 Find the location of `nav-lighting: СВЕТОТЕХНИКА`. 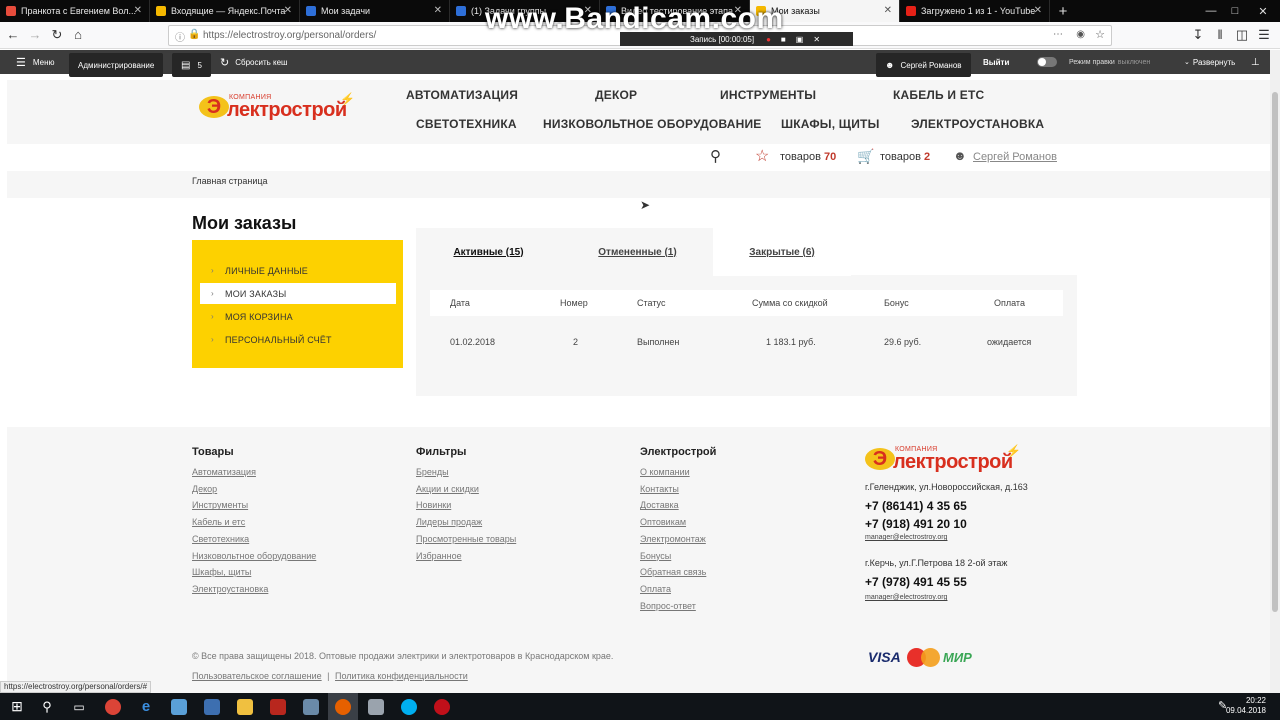

nav-lighting: СВЕТОТЕХНИКА is located at coordinates (466, 124).